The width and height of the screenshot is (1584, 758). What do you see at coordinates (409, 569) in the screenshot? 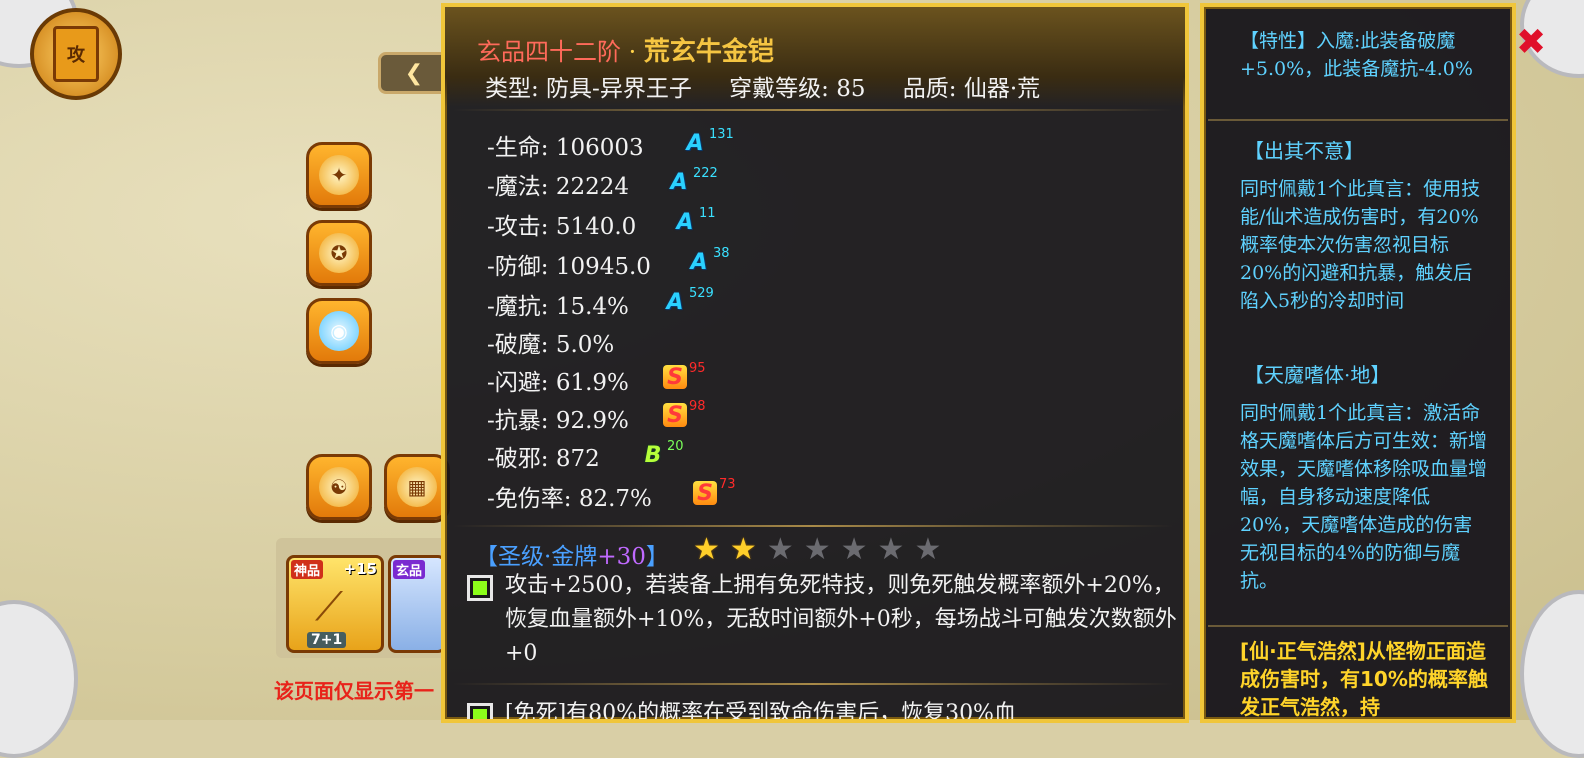
I see `slot-quality-tag: 玄品` at bounding box center [409, 569].